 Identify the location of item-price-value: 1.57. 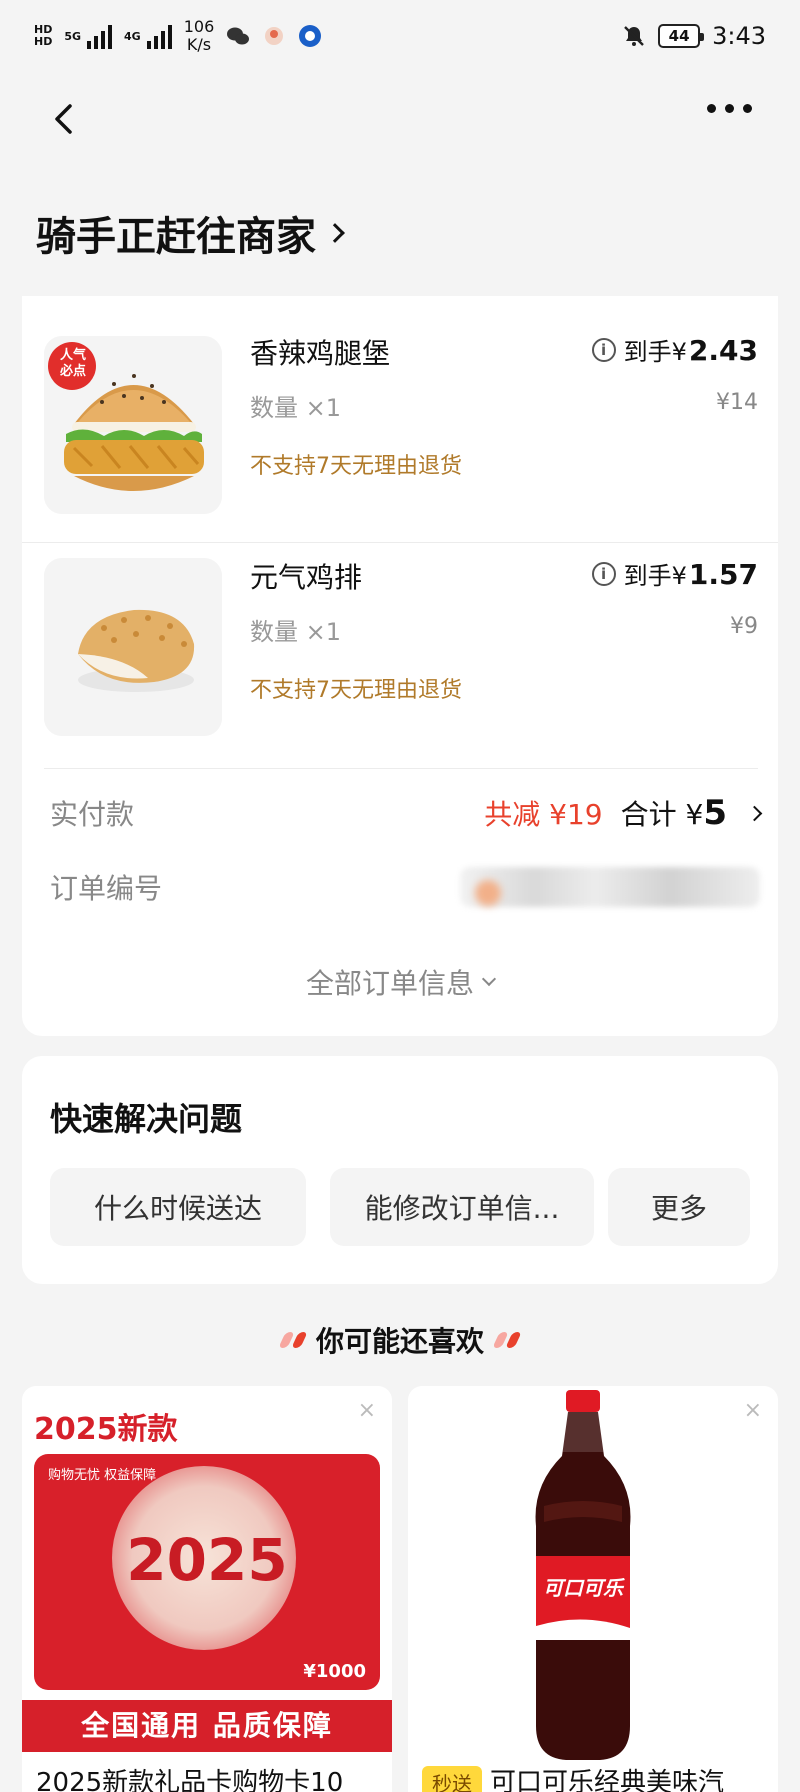
(723, 574).